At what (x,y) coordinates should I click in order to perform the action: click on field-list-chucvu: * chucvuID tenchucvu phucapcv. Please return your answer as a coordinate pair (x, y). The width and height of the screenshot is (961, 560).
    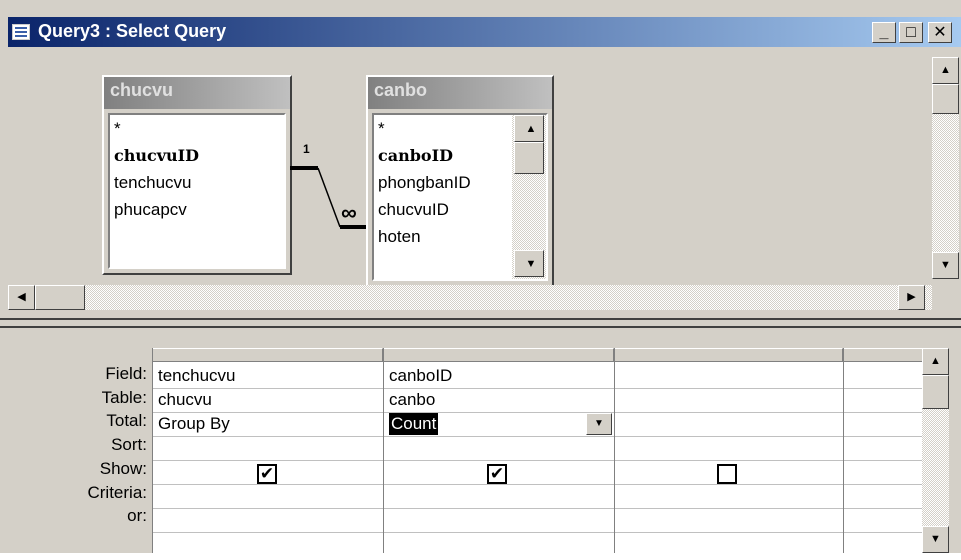
    Looking at the image, I should click on (197, 191).